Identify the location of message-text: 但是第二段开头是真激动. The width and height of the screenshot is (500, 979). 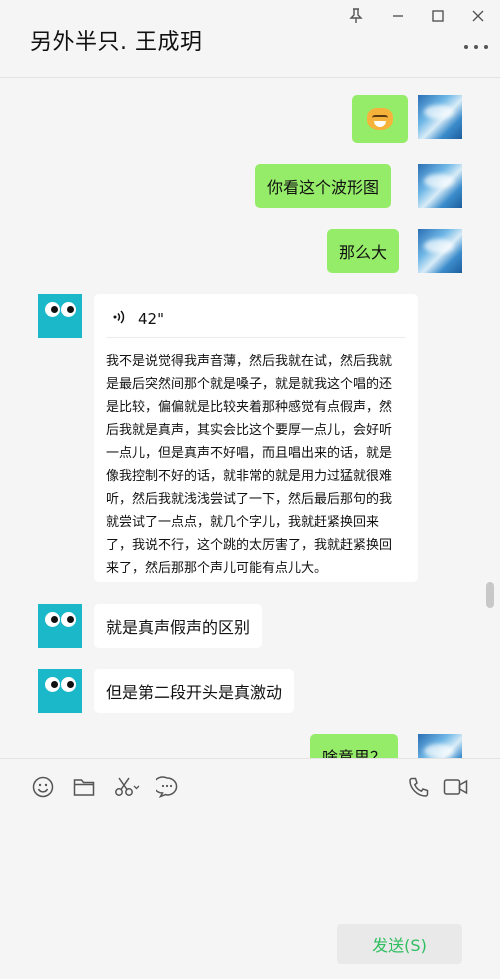
(194, 692).